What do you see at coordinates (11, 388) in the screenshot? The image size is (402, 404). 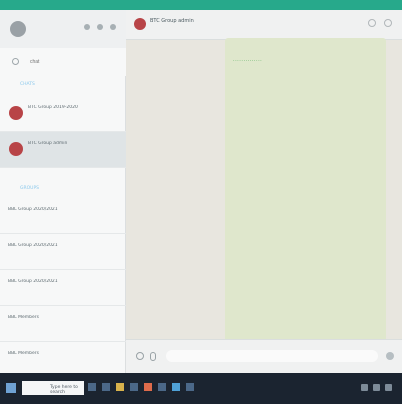 I see `start-button` at bounding box center [11, 388].